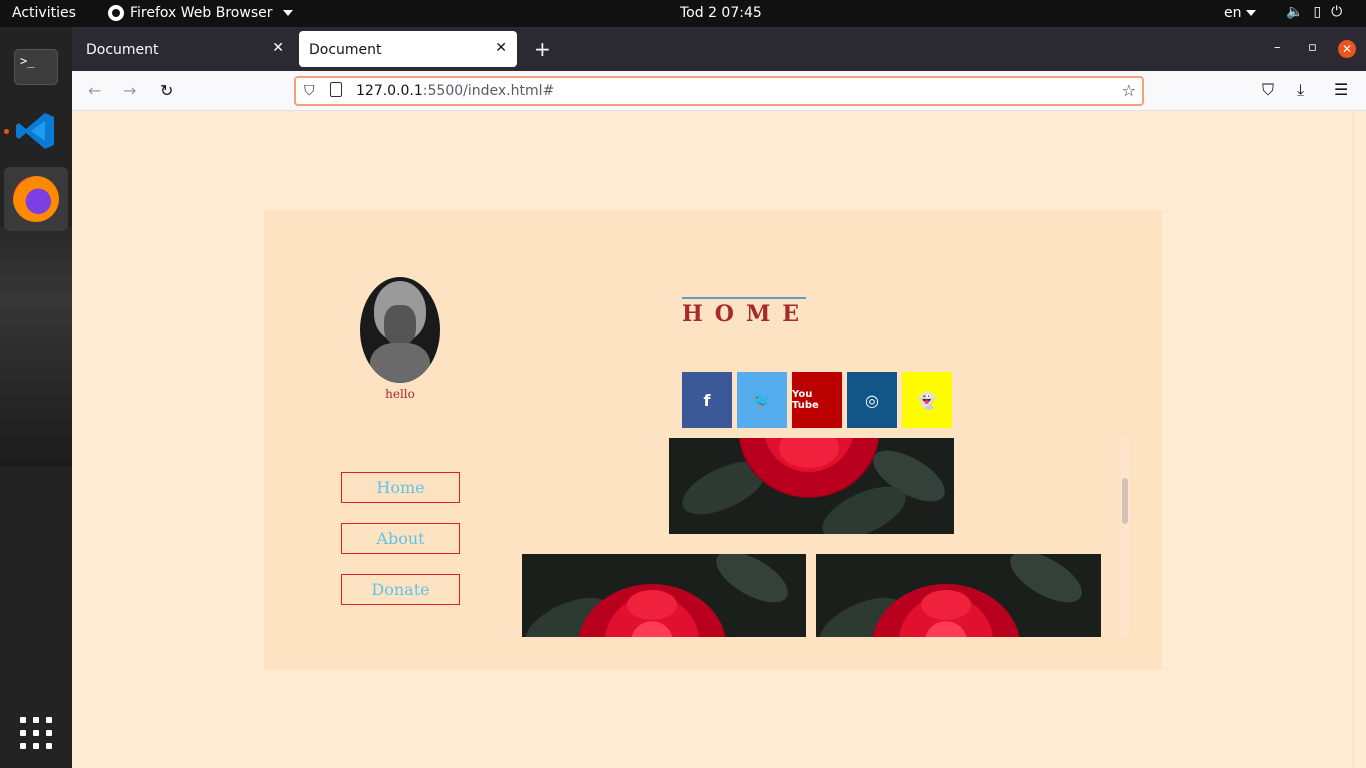 This screenshot has width=1366, height=768. Describe the element at coordinates (400, 487) in the screenshot. I see `nav-link-home: Home` at that location.